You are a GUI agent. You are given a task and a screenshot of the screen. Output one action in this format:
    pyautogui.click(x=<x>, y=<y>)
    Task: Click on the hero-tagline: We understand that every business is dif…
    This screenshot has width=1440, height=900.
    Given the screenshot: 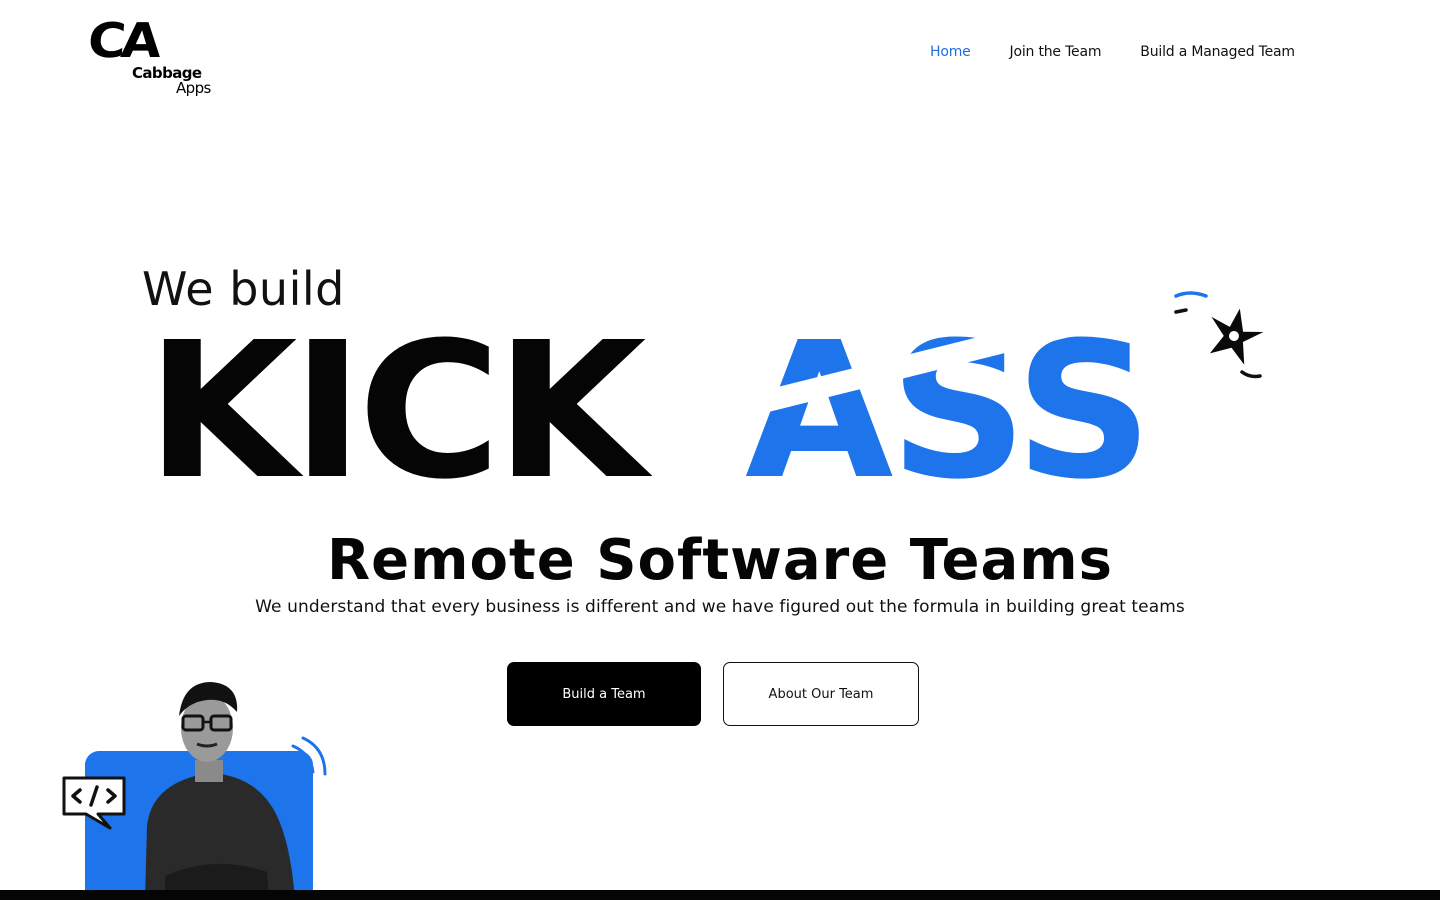 What is the action you would take?
    pyautogui.click(x=720, y=607)
    